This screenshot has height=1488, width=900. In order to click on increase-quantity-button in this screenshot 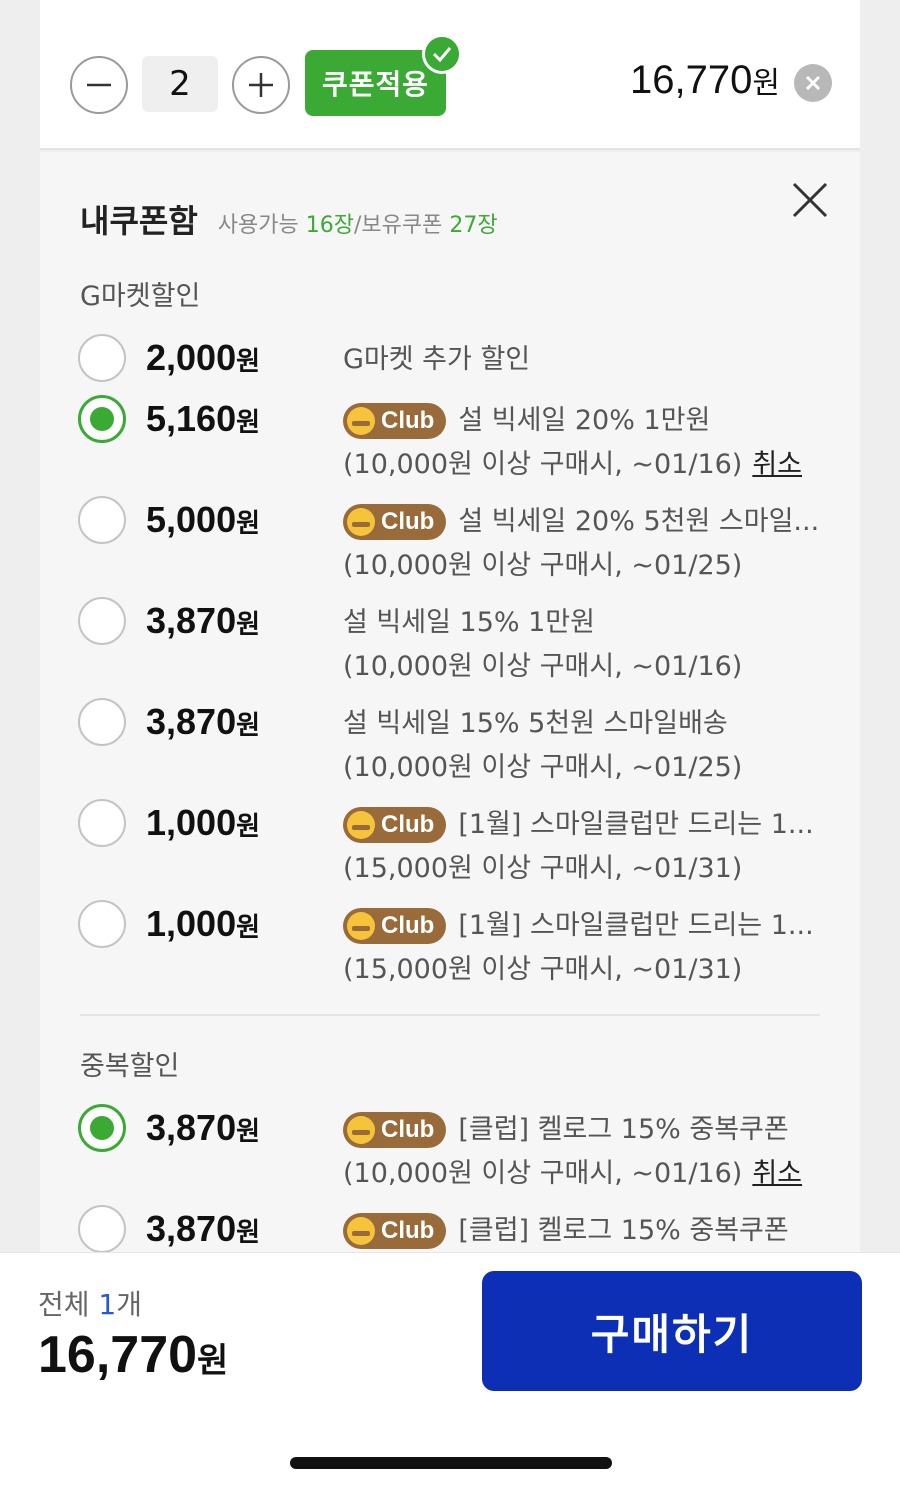, I will do `click(261, 85)`.